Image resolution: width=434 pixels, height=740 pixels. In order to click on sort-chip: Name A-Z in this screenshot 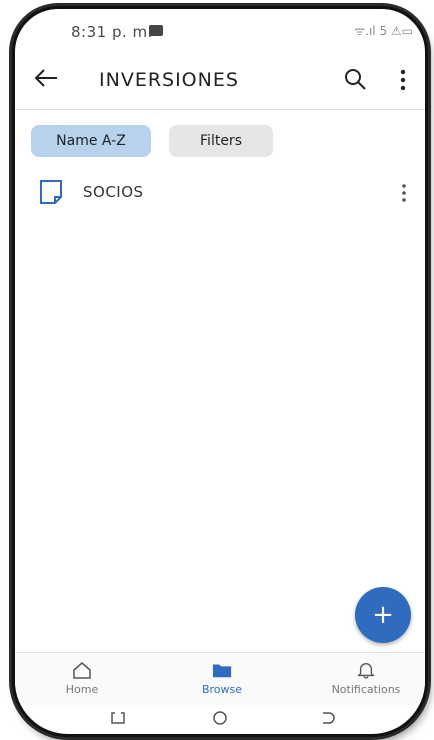, I will do `click(91, 141)`.